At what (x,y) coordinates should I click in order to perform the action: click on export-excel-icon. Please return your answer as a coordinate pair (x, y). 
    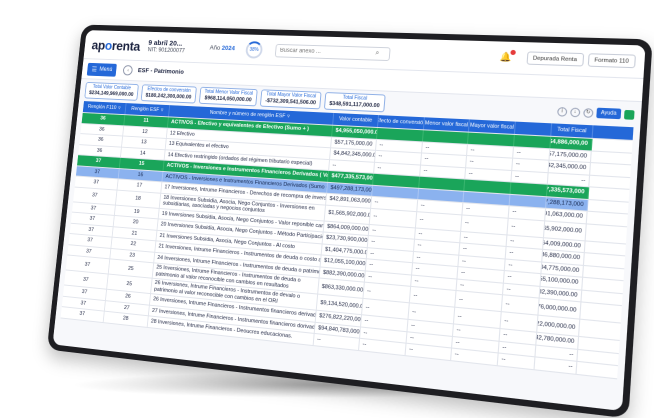
    Looking at the image, I should click on (629, 114).